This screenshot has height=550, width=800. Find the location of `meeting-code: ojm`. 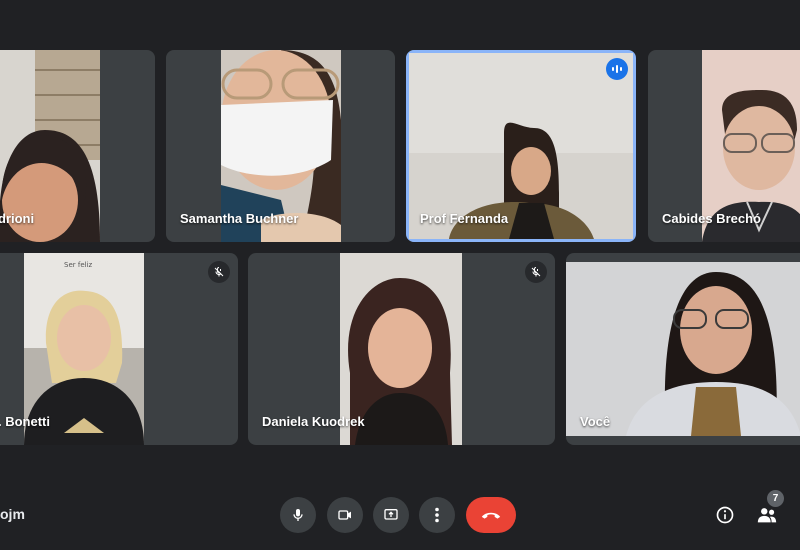

meeting-code: ojm is located at coordinates (12, 514).